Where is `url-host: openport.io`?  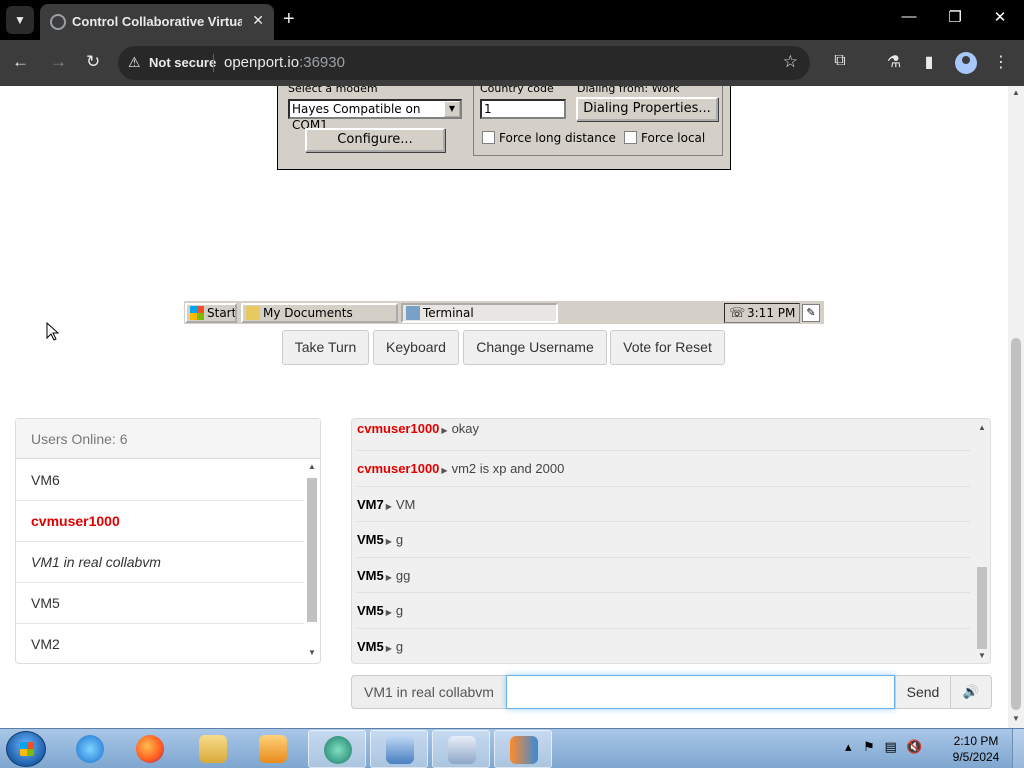
url-host: openport.io is located at coordinates (262, 62).